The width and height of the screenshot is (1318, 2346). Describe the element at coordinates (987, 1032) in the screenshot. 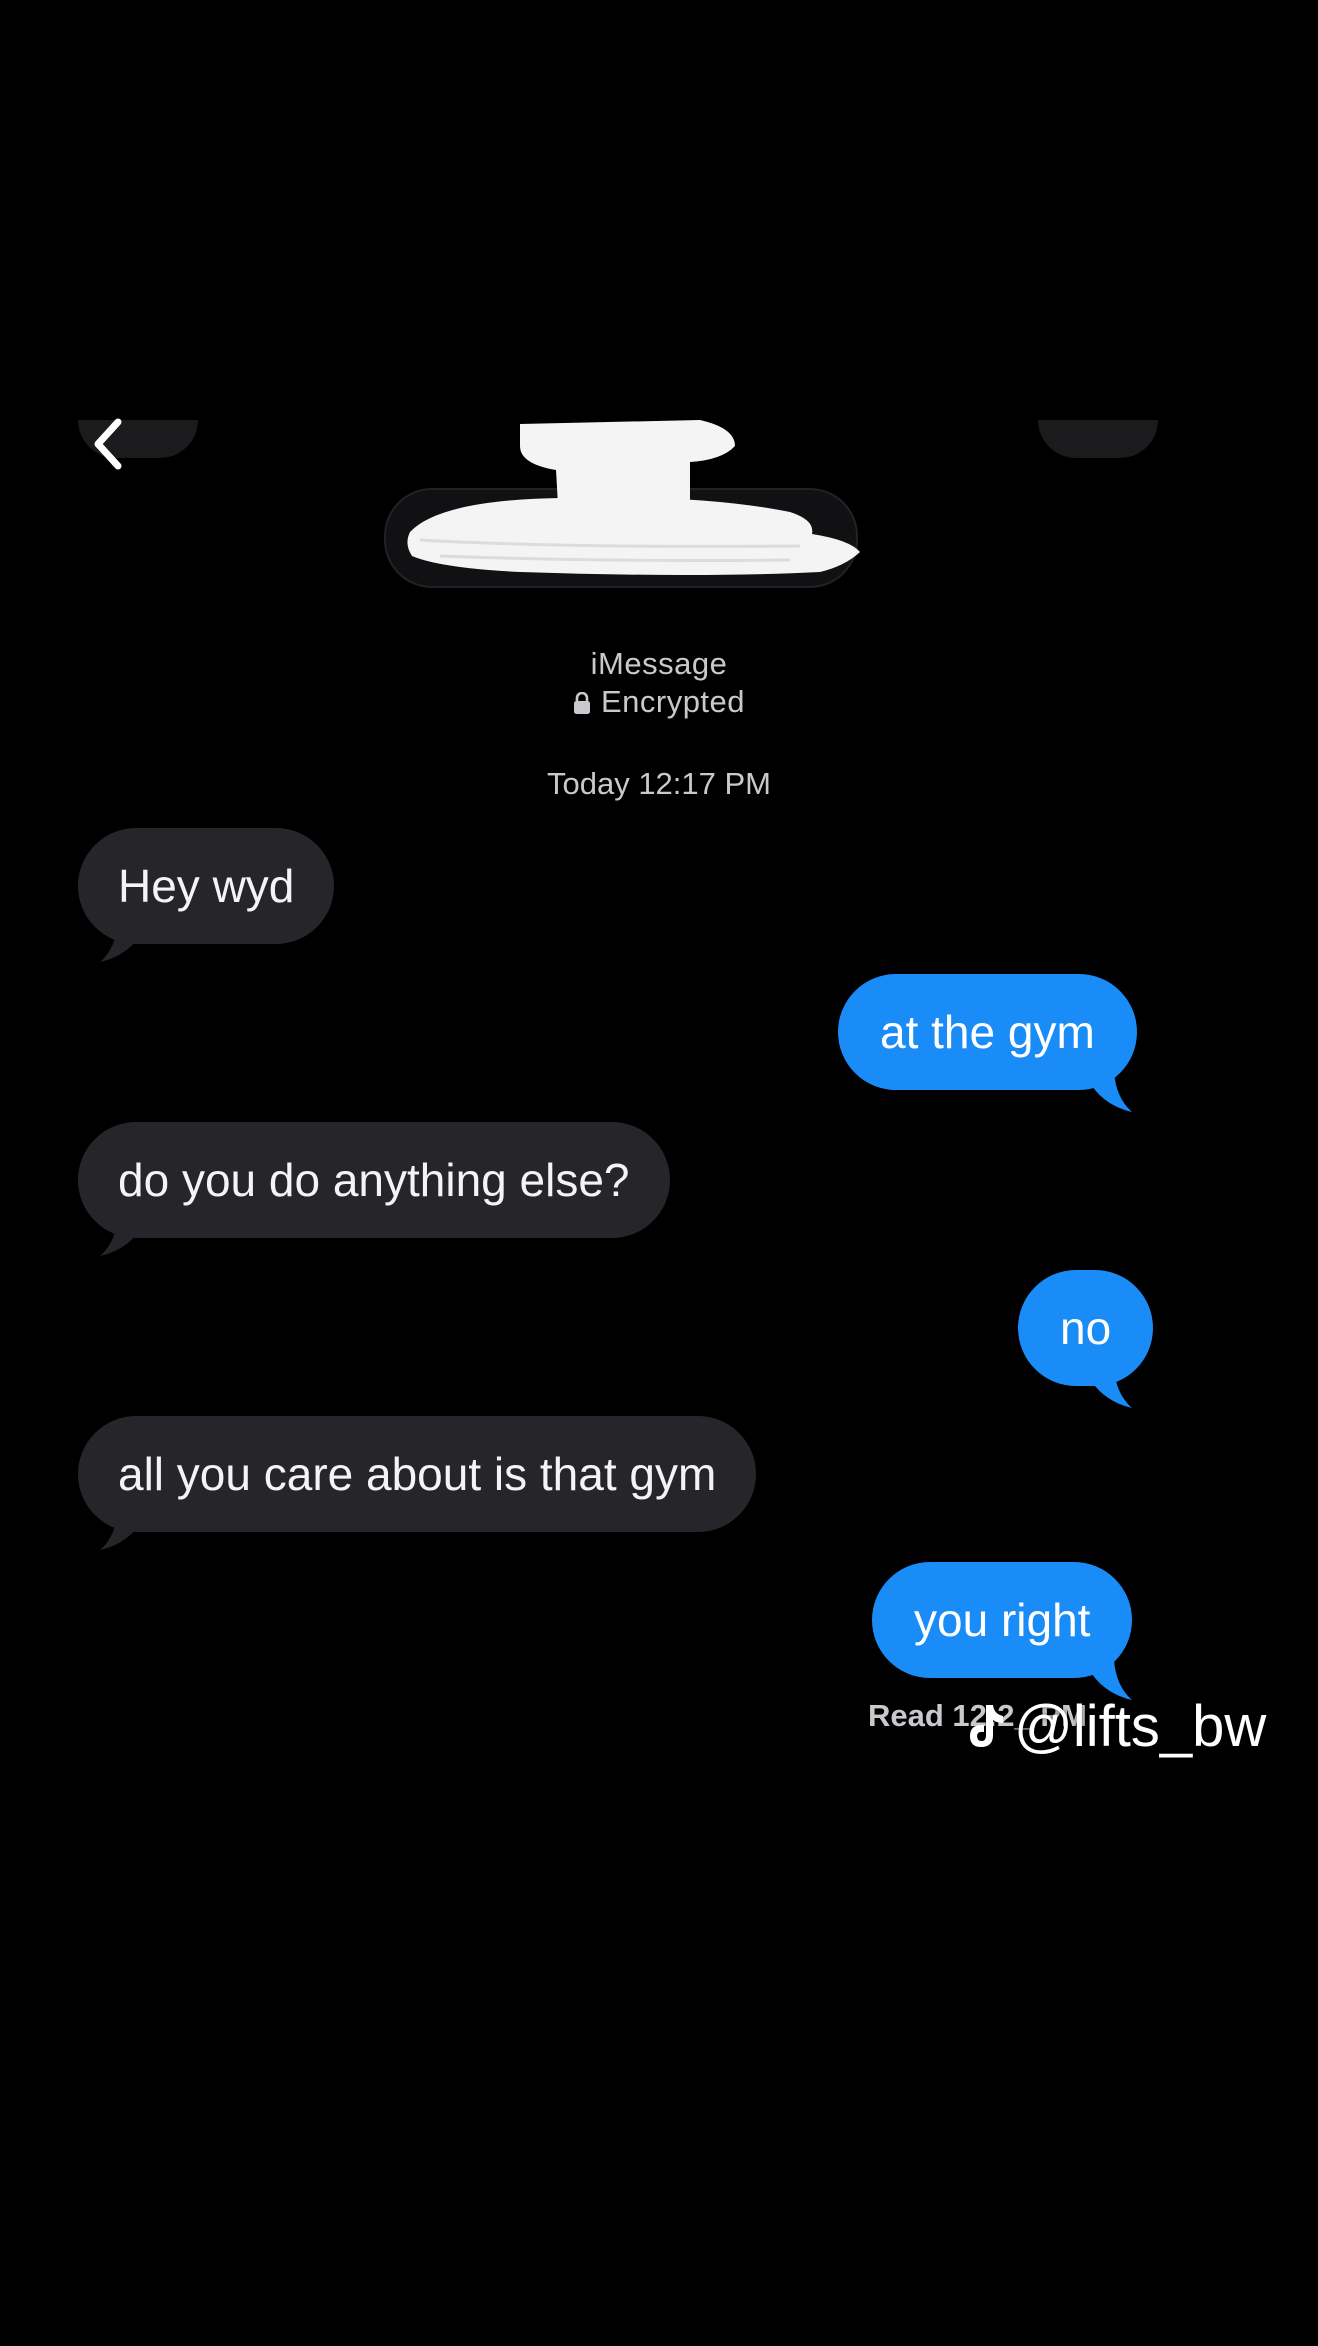

I see `message-text: at the gym` at that location.